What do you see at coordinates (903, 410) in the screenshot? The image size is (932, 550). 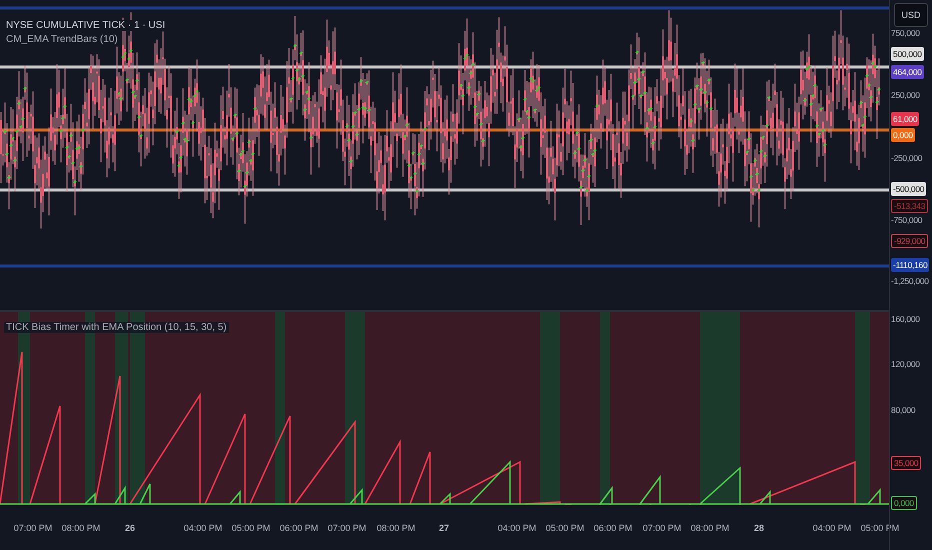 I see `value-label: 80,000` at bounding box center [903, 410].